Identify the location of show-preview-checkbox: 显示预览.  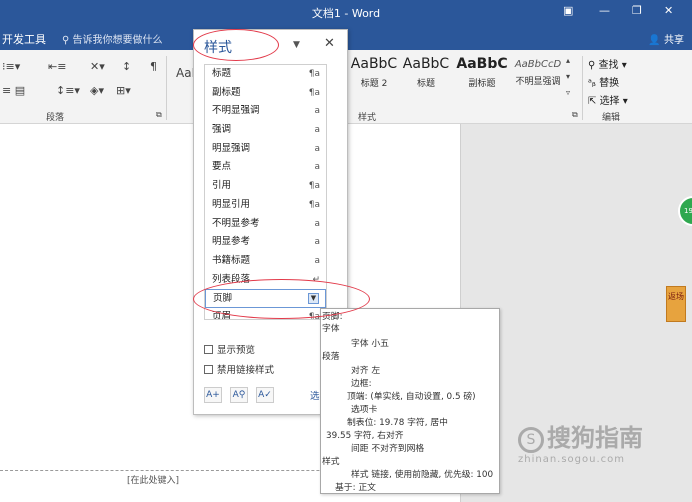
(229, 349).